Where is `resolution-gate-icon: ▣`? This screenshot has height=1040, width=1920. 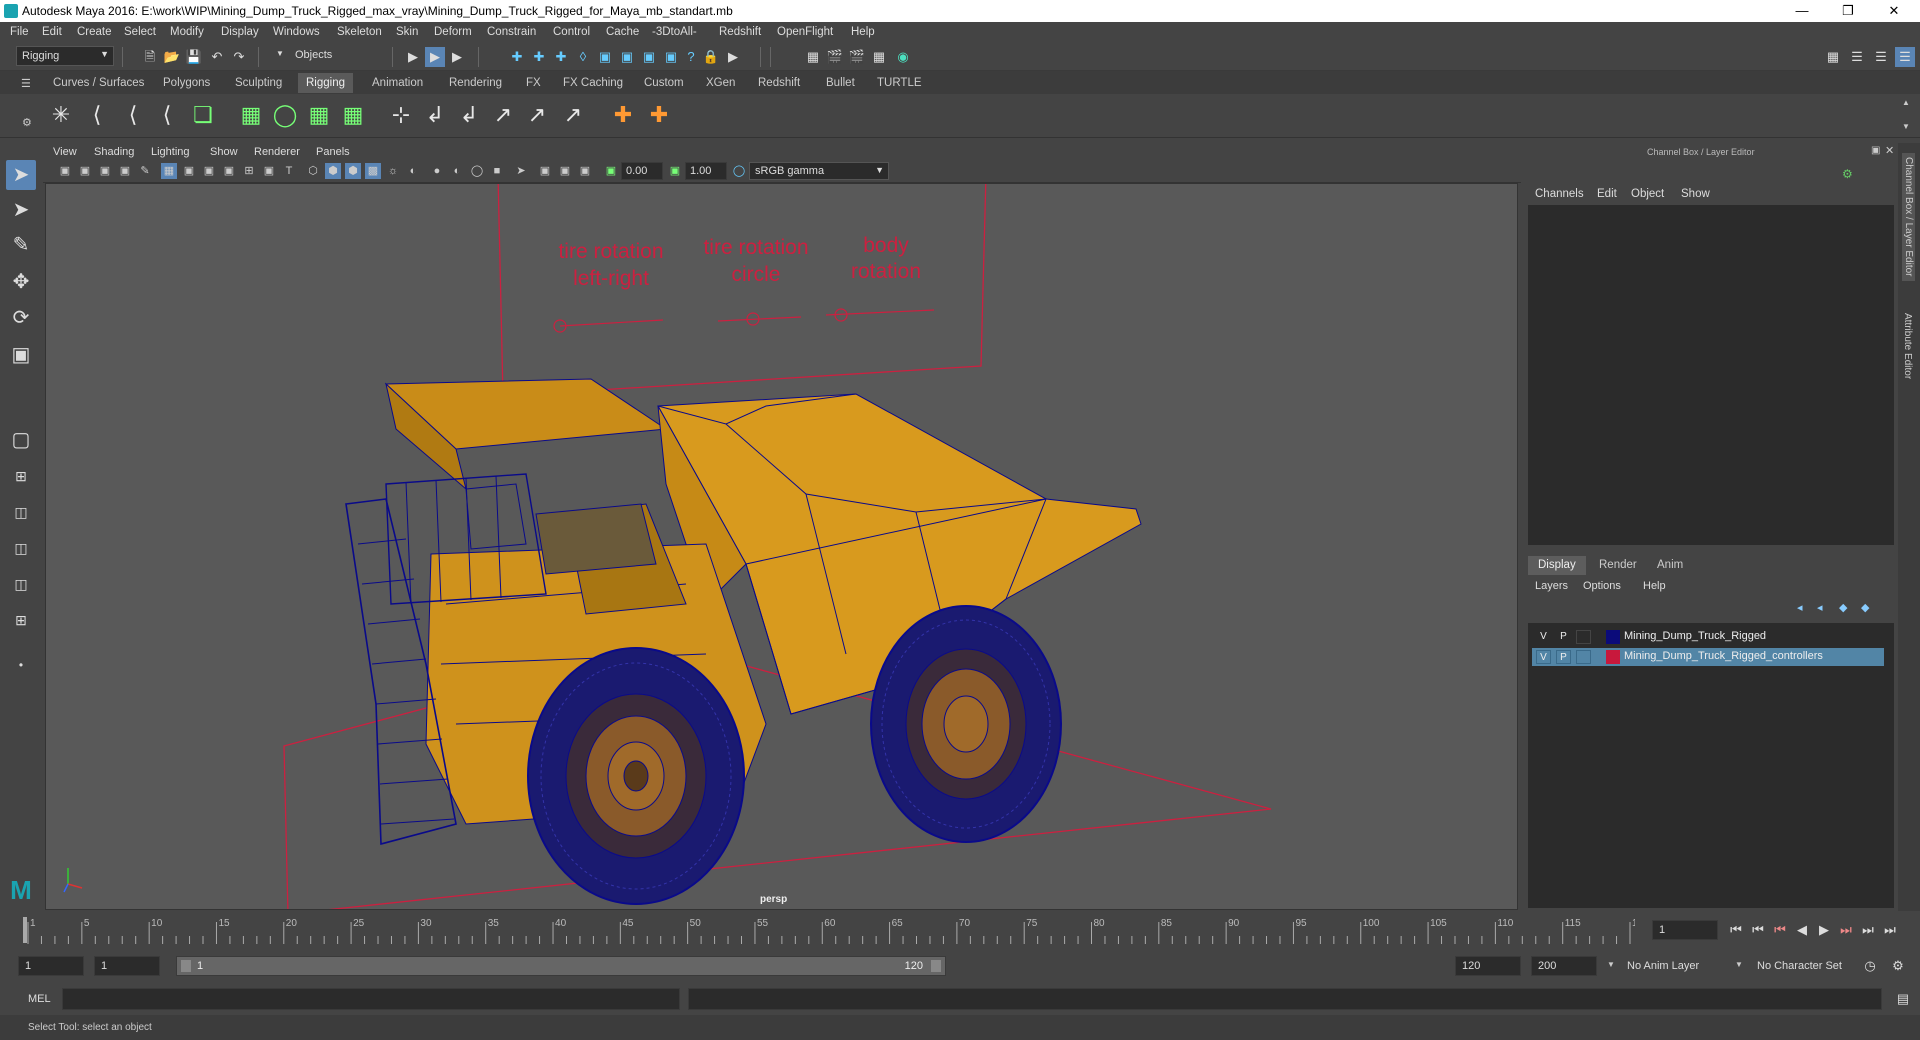 resolution-gate-icon: ▣ is located at coordinates (209, 171).